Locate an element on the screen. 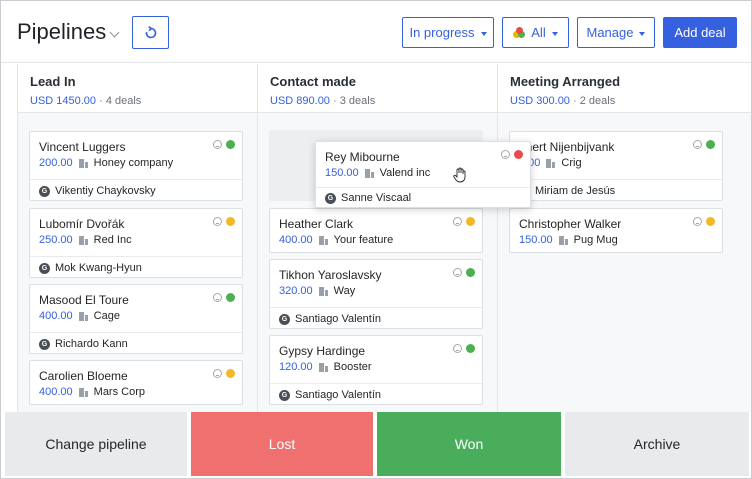  stage-summary: USD 890.00 · 3 deals is located at coordinates (322, 101).